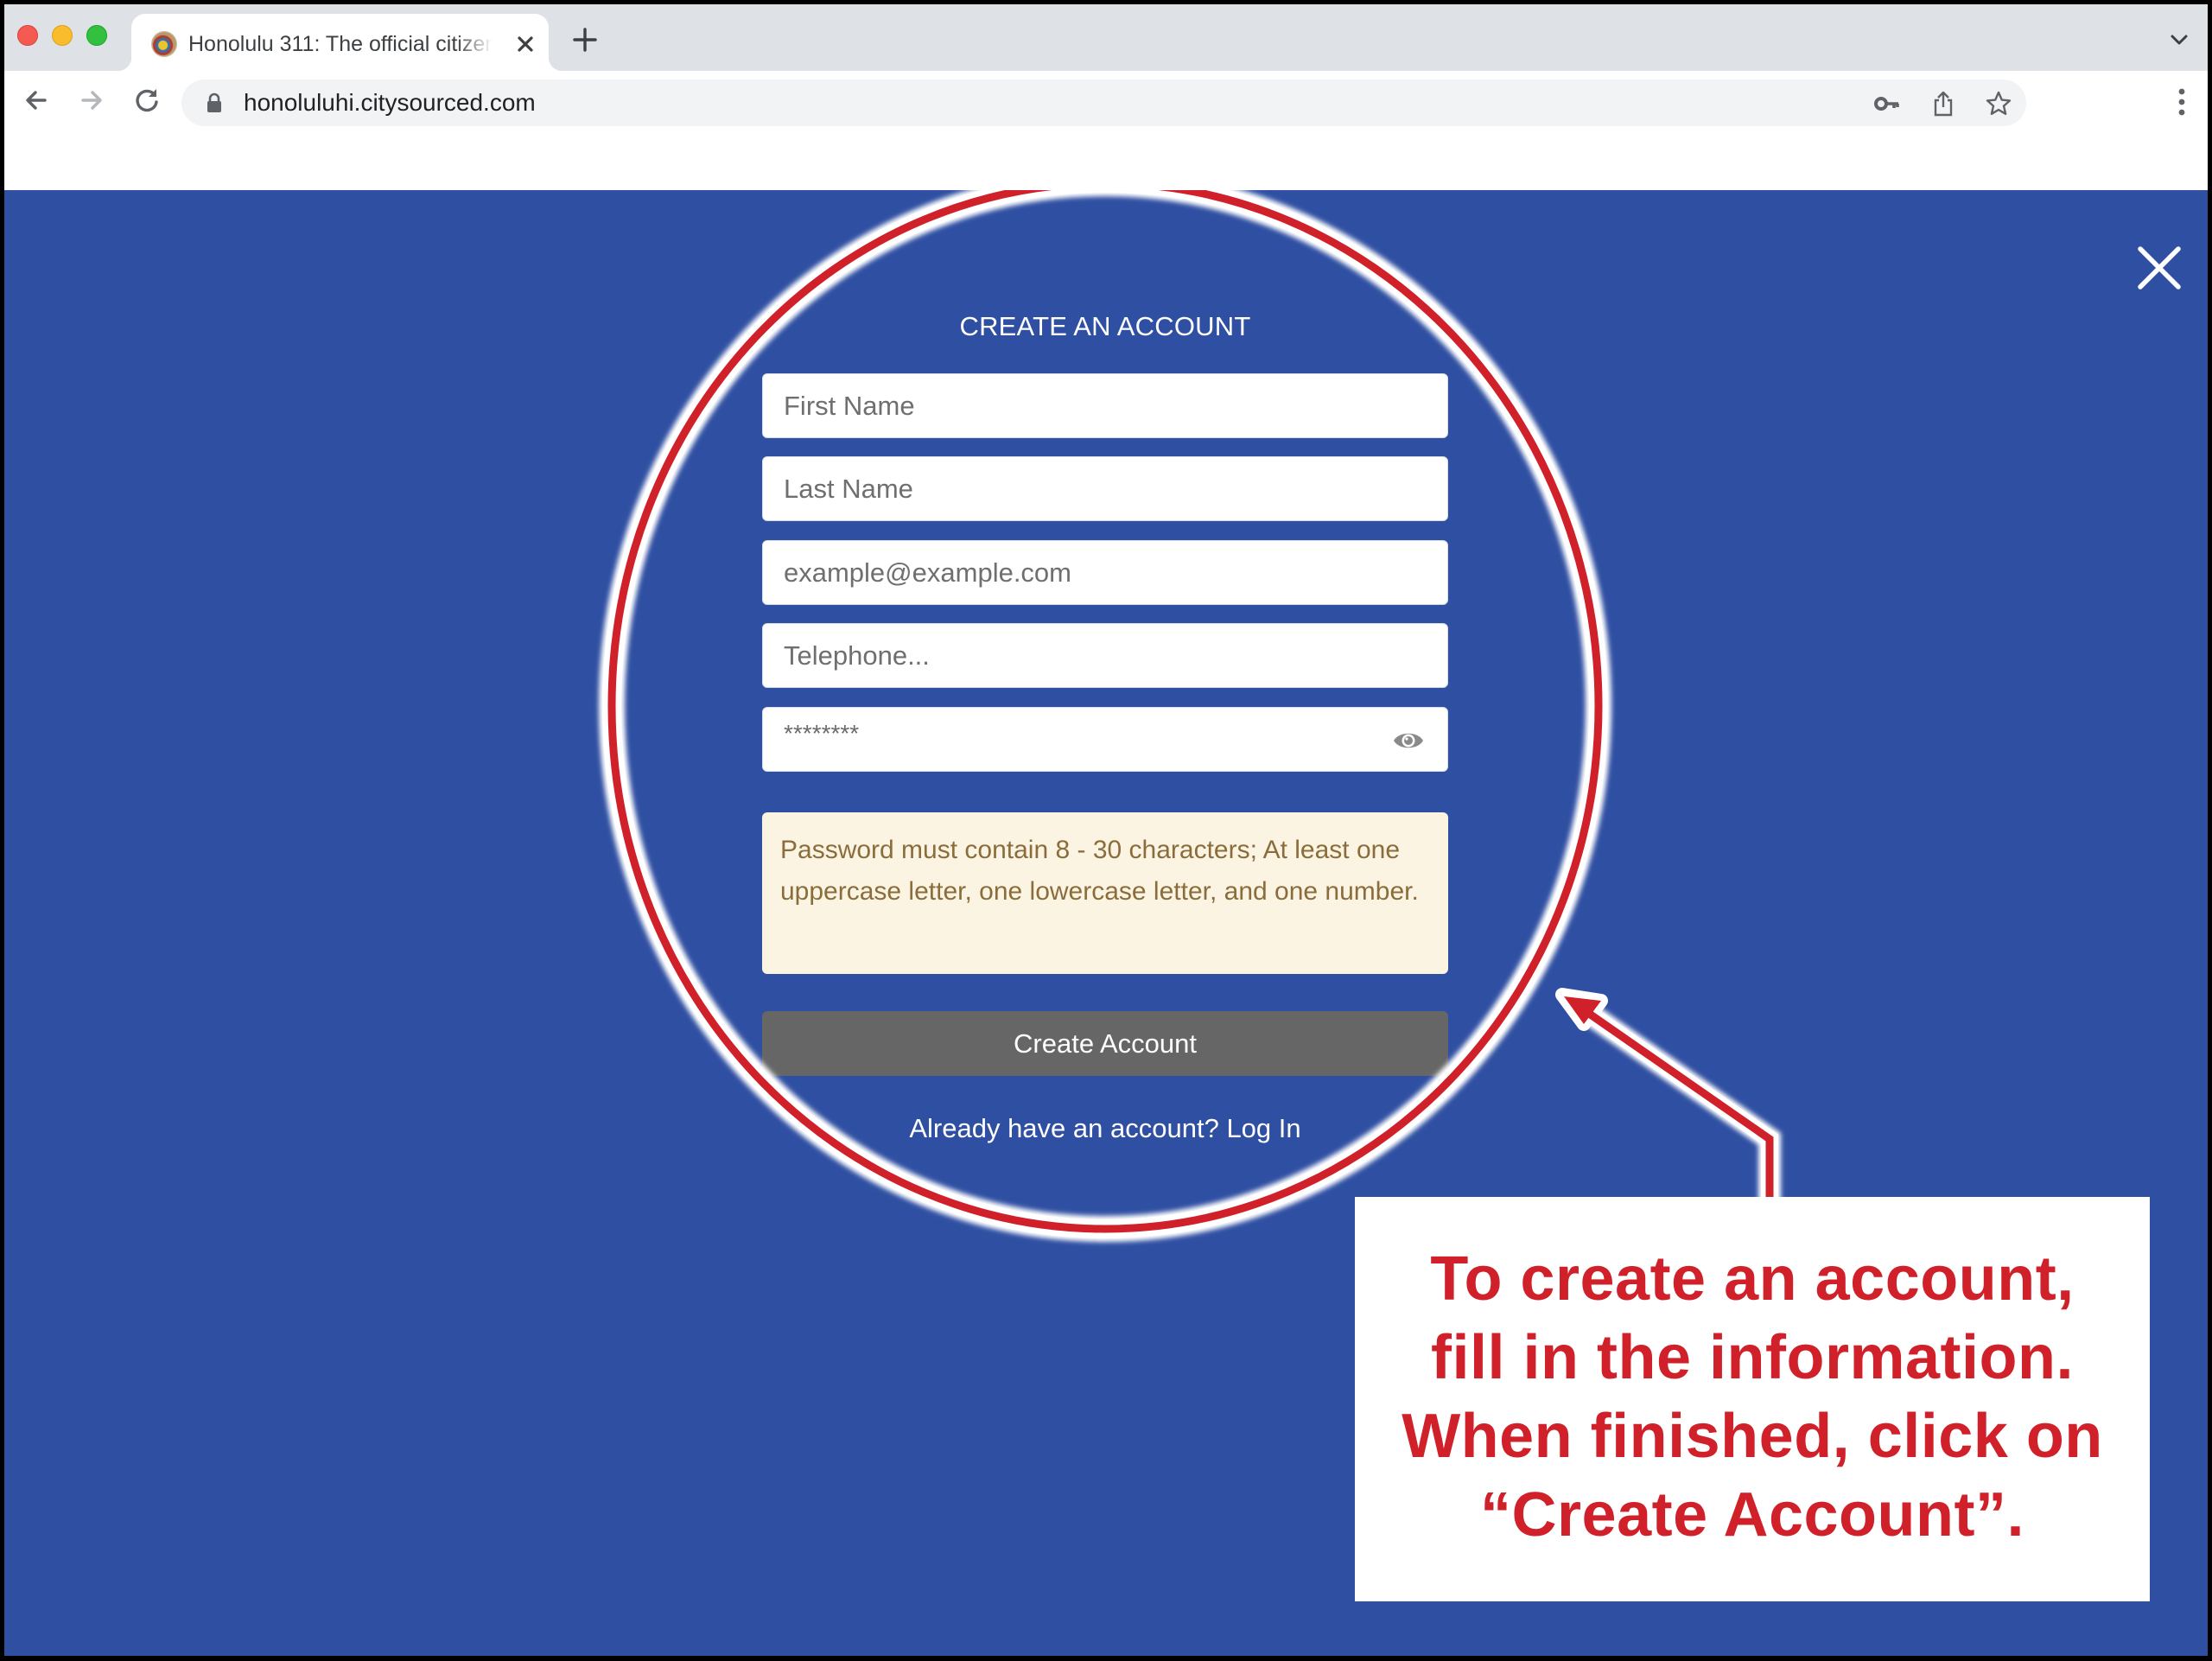  I want to click on arrow-right-icon, so click(91, 100).